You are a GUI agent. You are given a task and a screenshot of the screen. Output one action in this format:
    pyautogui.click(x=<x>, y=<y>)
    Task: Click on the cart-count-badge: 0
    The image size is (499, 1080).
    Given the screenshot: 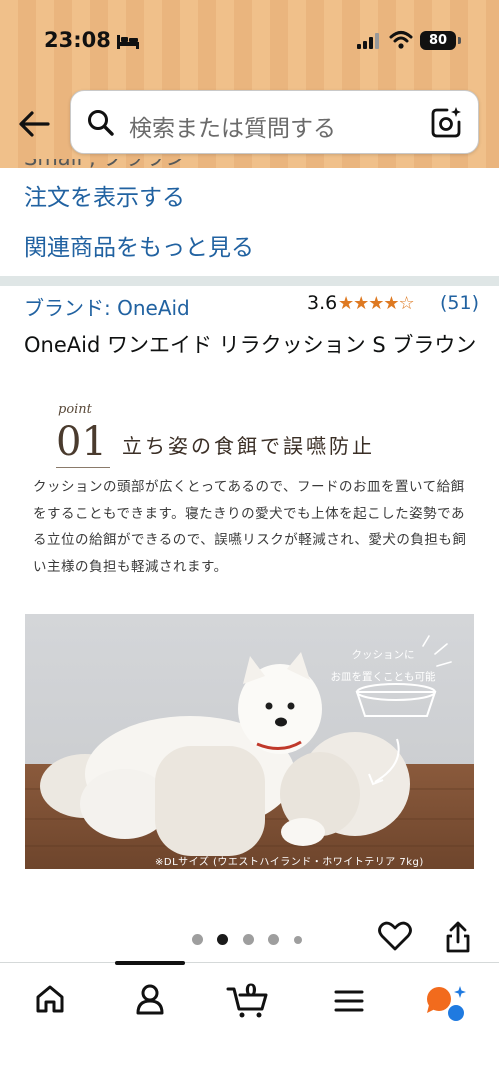 What is the action you would take?
    pyautogui.click(x=251, y=991)
    